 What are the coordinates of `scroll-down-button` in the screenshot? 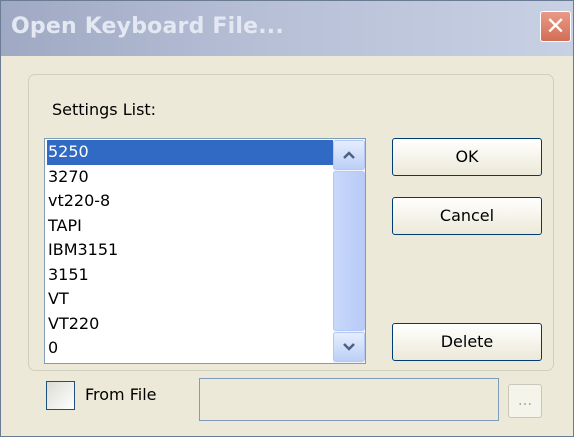 It's located at (349, 347).